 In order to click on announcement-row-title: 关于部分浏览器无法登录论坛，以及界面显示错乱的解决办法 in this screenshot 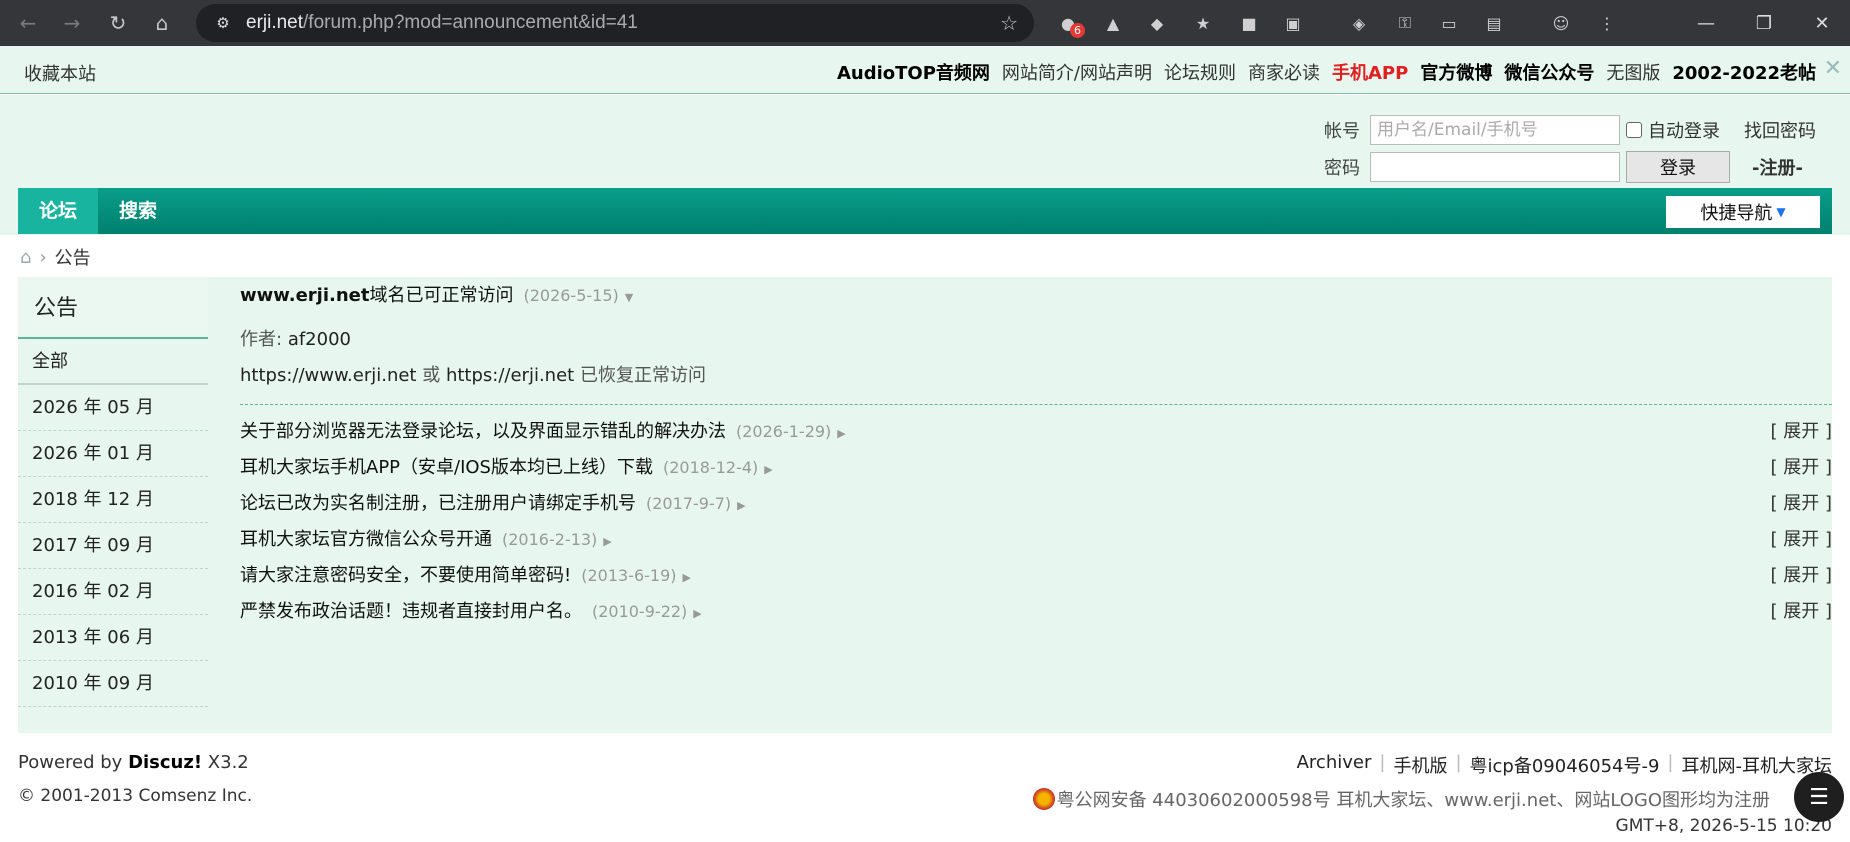, I will do `click(483, 431)`.